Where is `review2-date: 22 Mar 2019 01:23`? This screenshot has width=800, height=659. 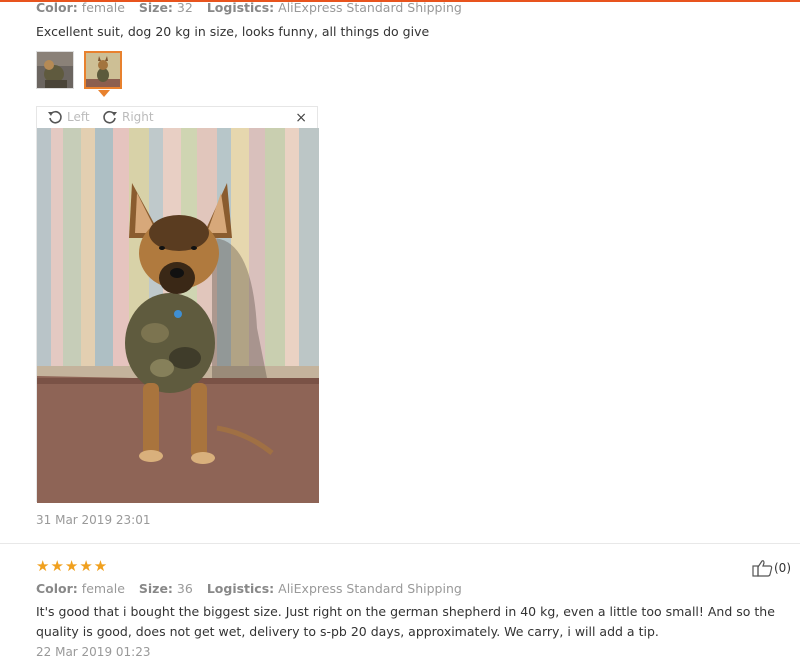
review2-date: 22 Mar 2019 01:23 is located at coordinates (93, 652).